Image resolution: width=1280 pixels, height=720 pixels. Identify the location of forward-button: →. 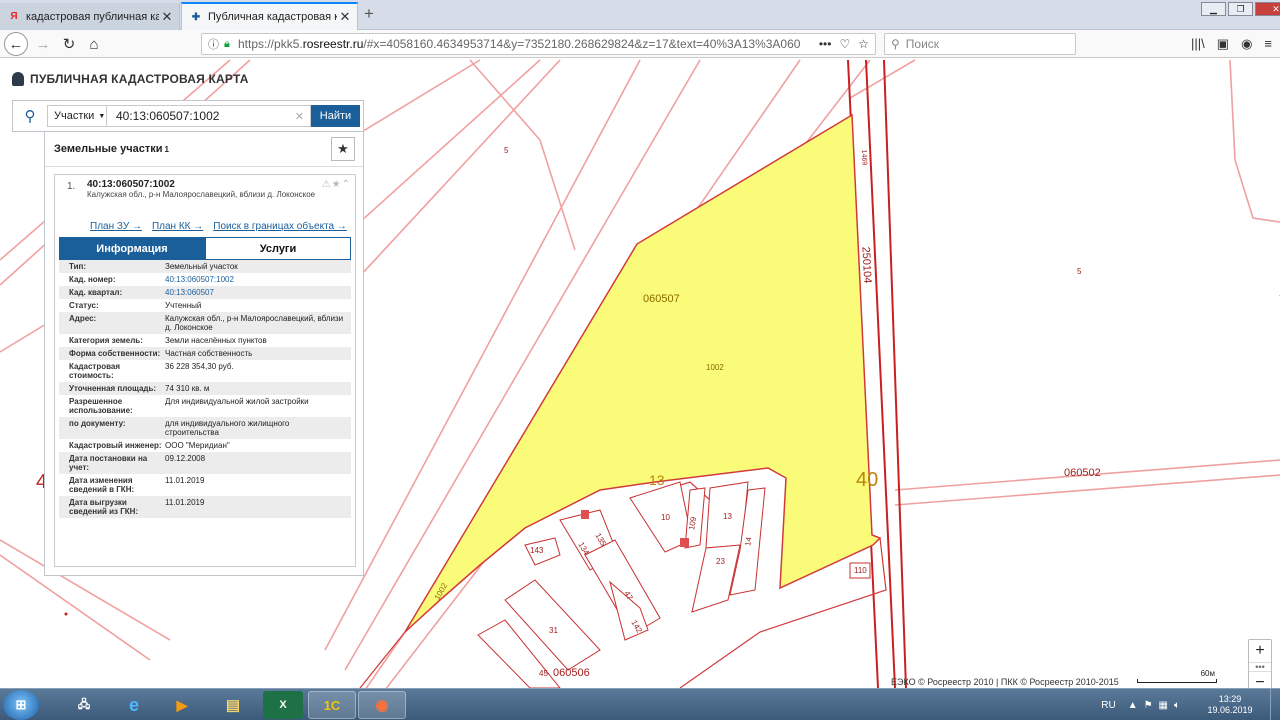
(43, 44).